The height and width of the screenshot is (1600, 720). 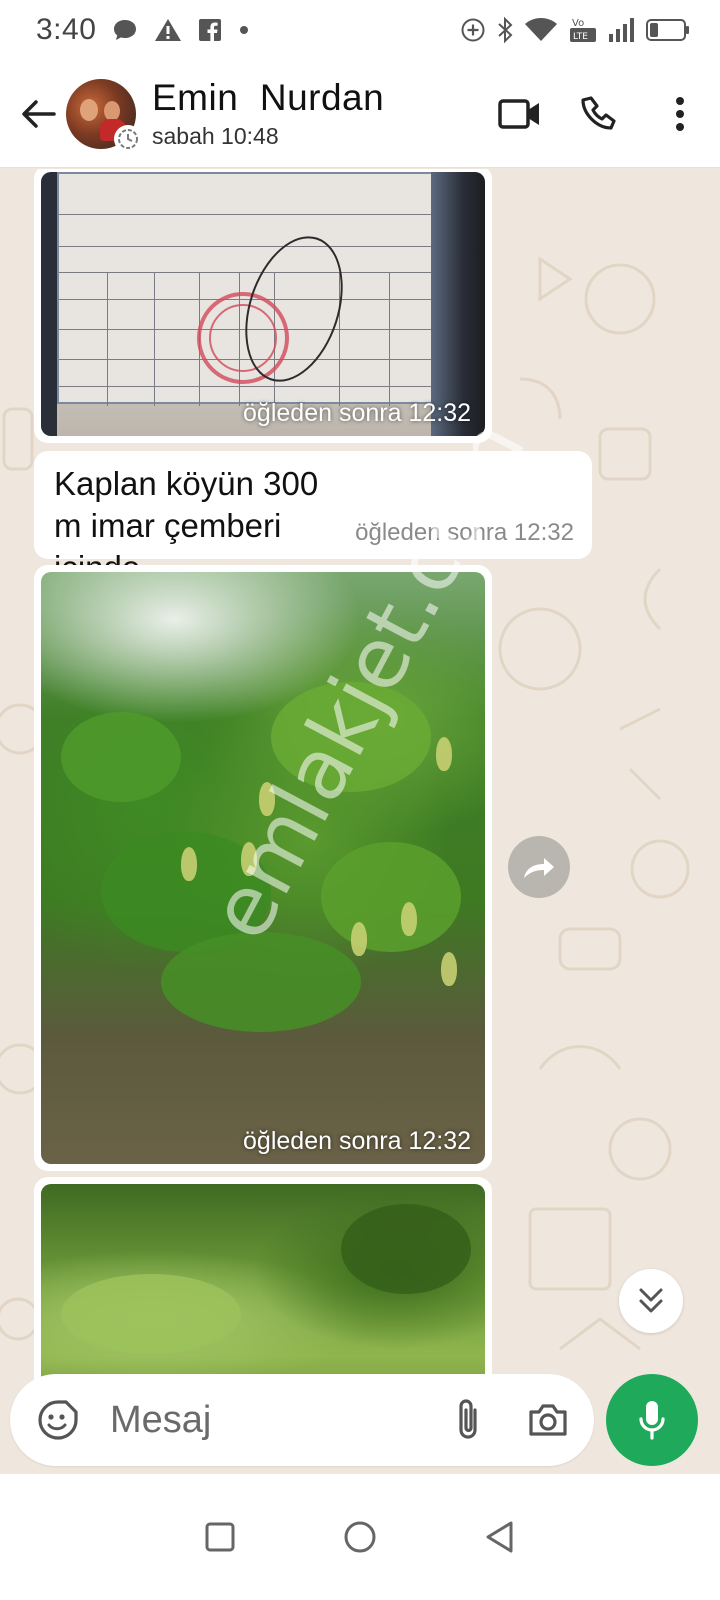 I want to click on add-circle-icon, so click(x=473, y=30).